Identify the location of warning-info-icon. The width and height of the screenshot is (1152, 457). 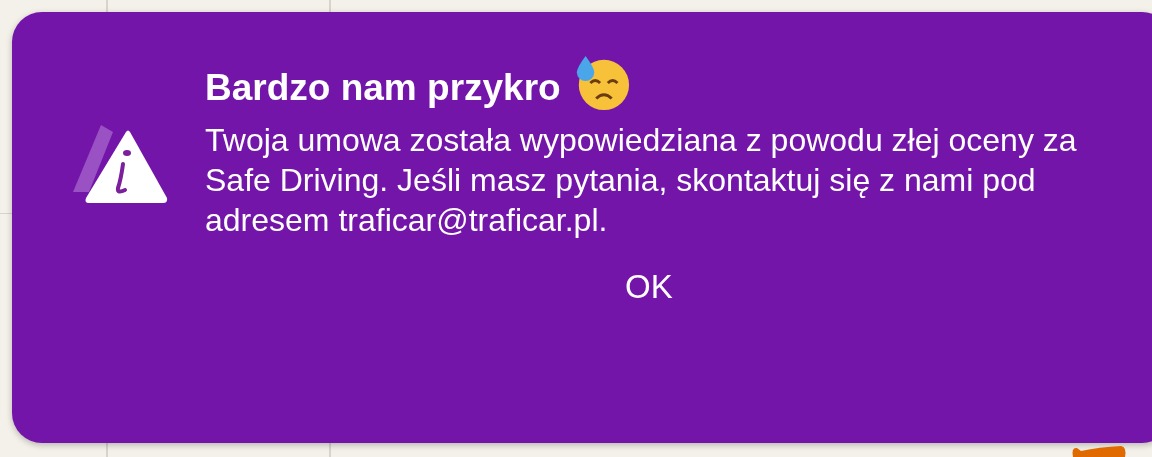
(121, 164).